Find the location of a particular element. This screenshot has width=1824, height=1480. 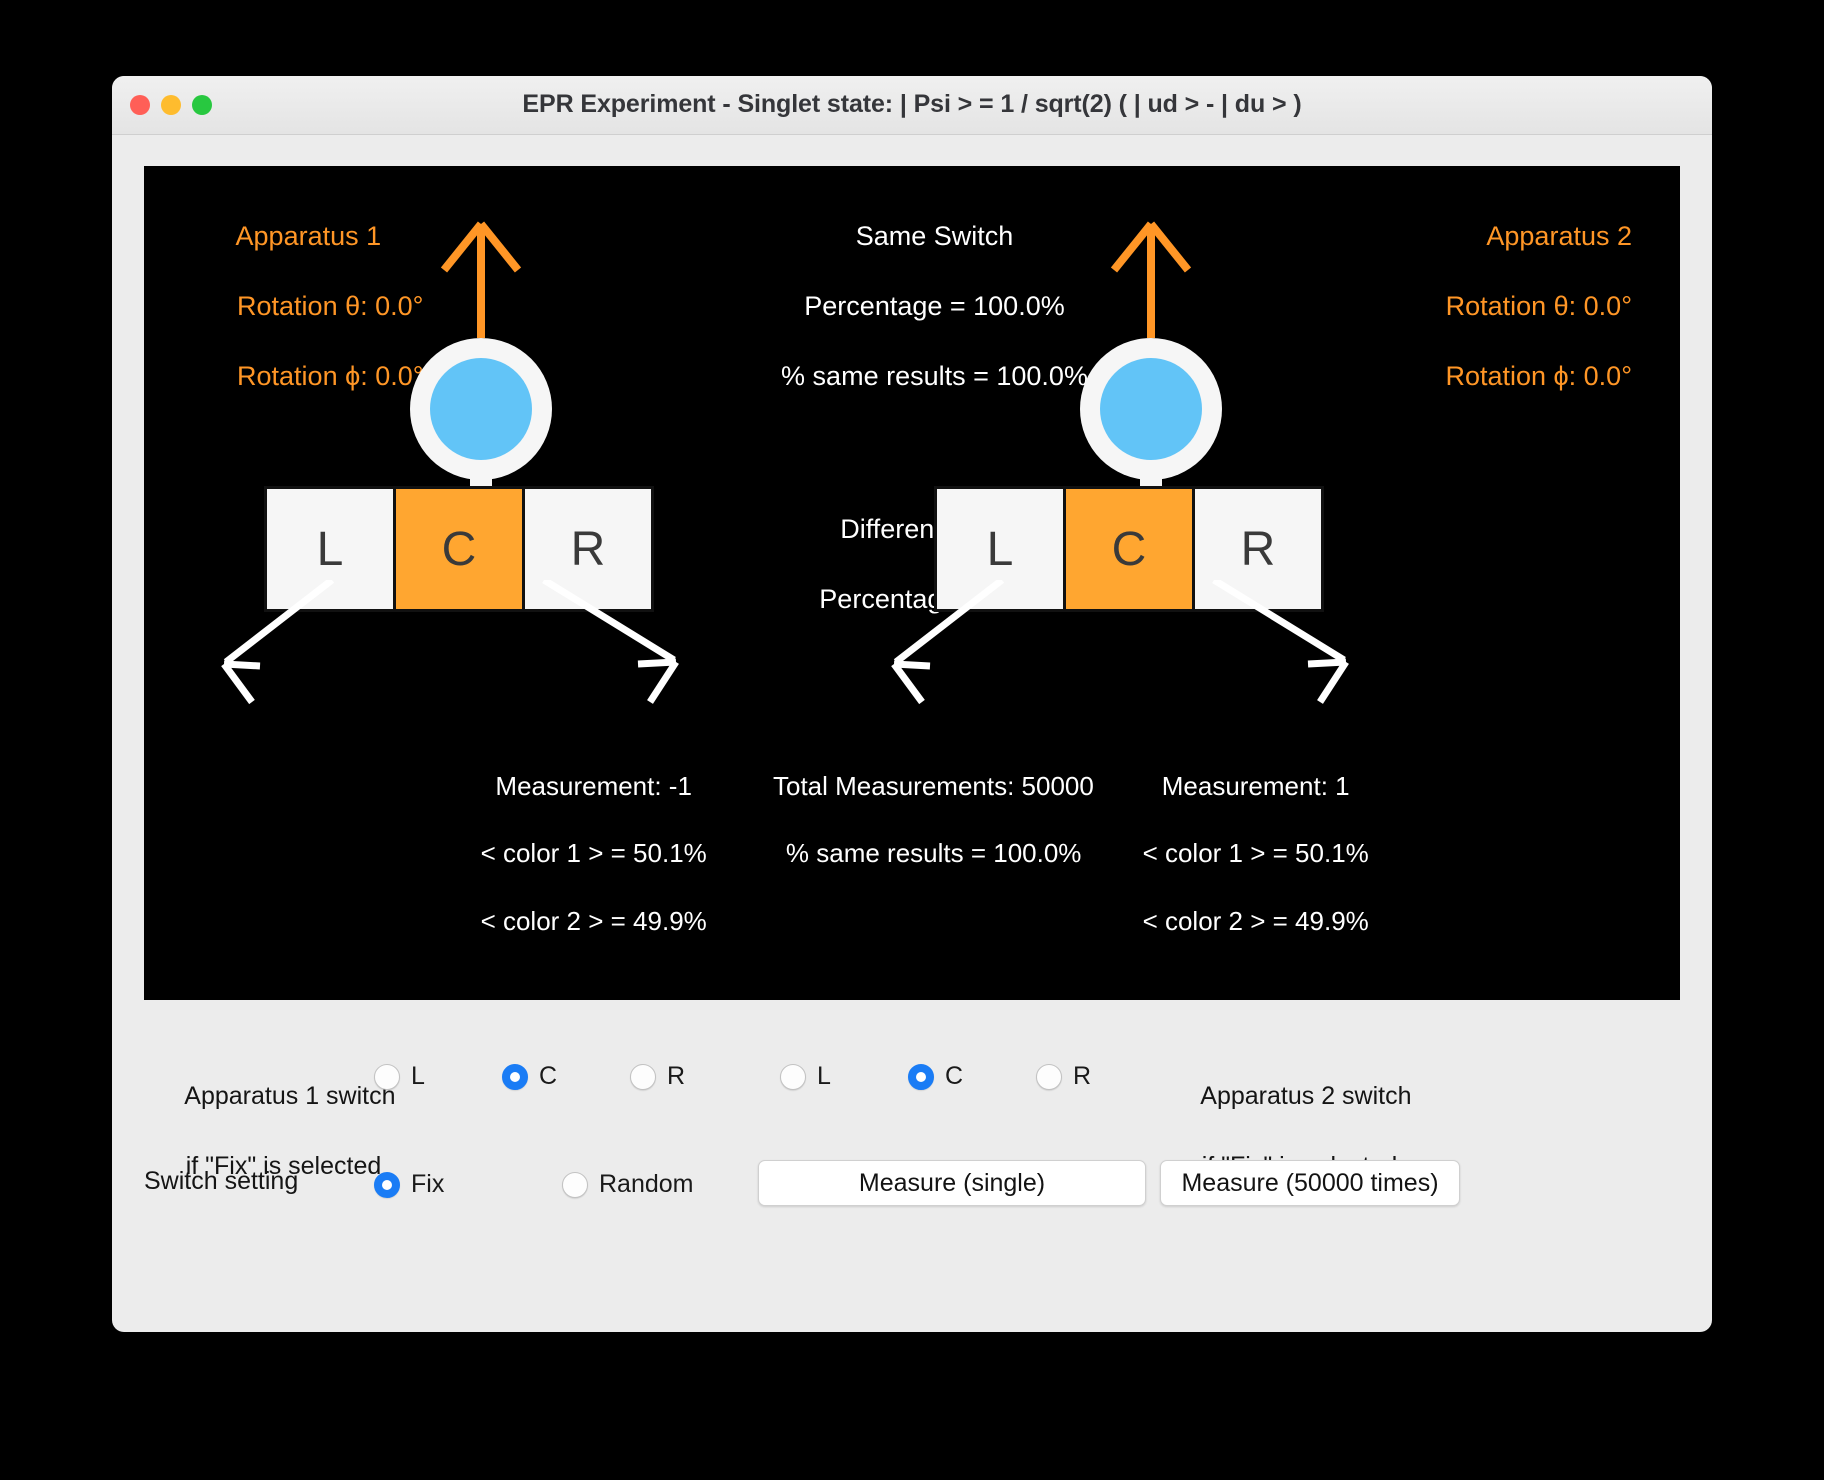

apparatus-1-radio-r-label: R is located at coordinates (676, 1076).